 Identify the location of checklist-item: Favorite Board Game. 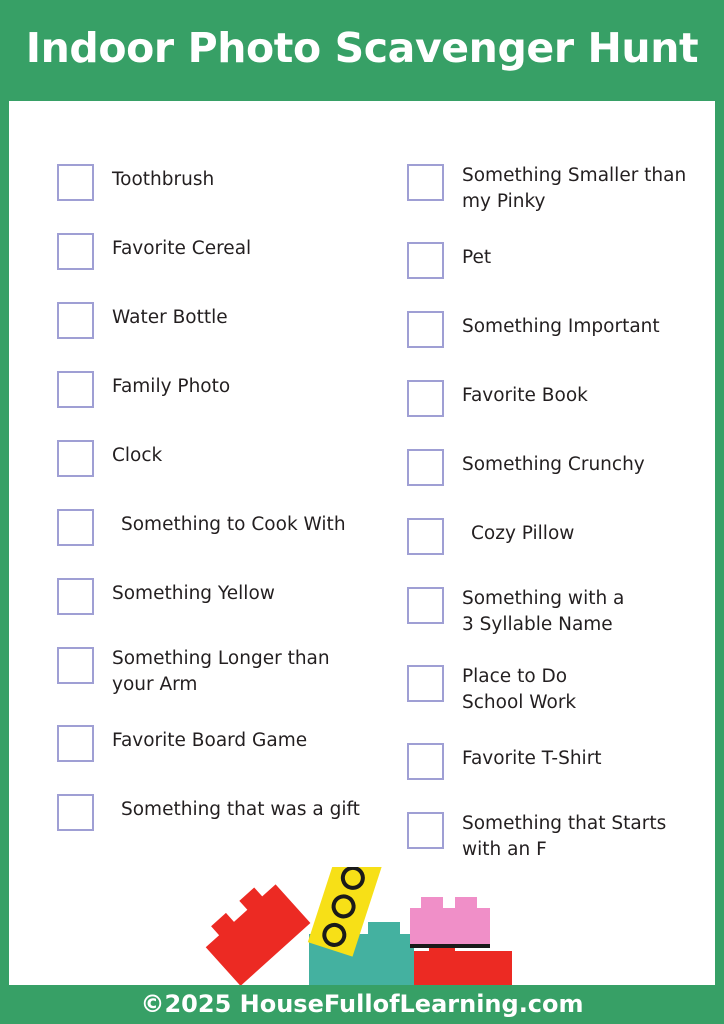
(217, 743).